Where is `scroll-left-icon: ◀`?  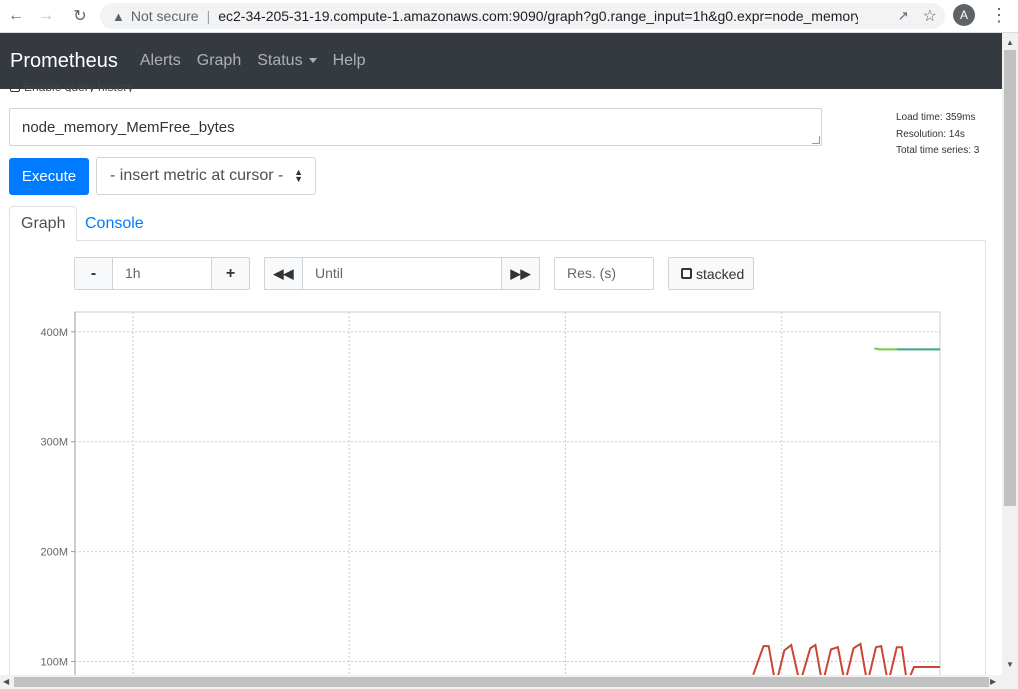
scroll-left-icon: ◀ is located at coordinates (6, 681).